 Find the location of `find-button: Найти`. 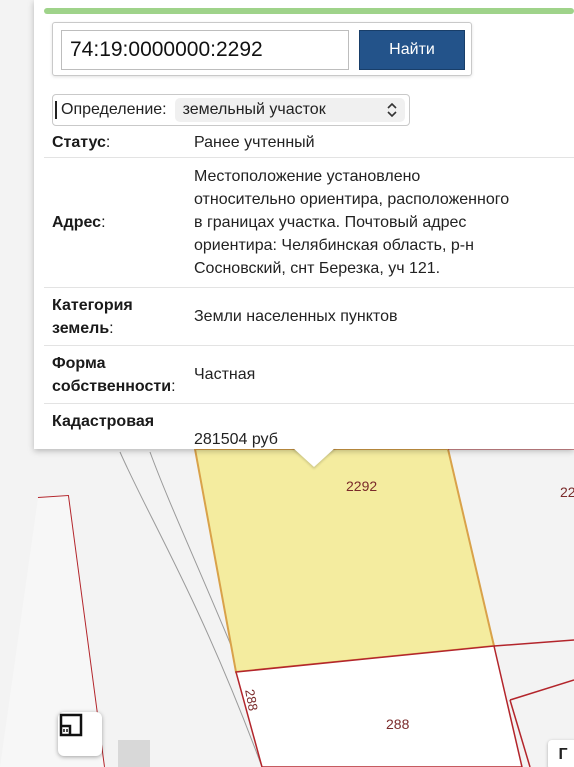

find-button: Найти is located at coordinates (412, 50).